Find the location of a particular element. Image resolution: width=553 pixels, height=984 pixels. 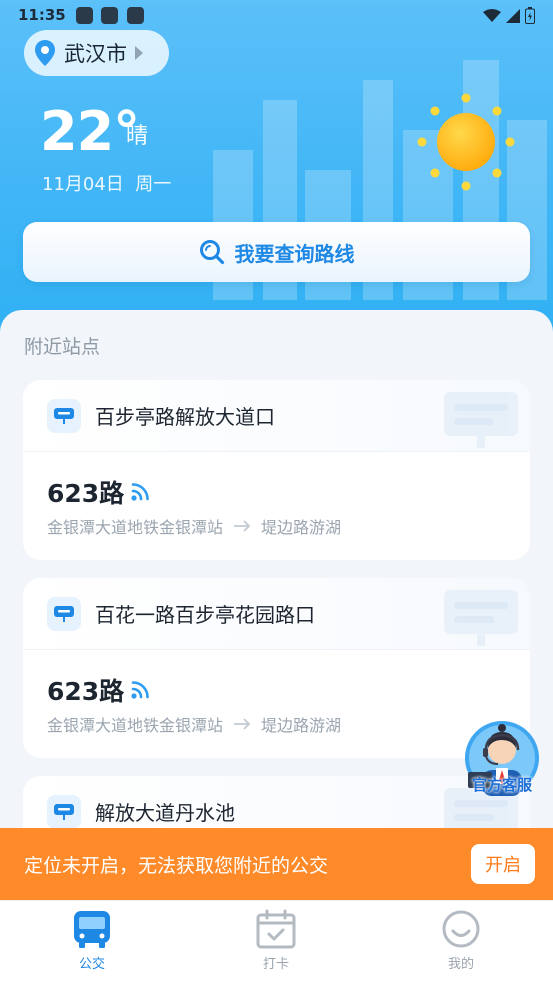

city-selector: 武汉市 is located at coordinates (96, 53).